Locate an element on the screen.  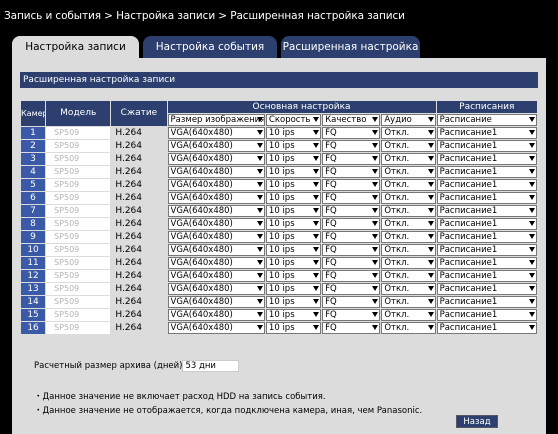
tab-advanced-settings: Расширенная настройка is located at coordinates (350, 47).